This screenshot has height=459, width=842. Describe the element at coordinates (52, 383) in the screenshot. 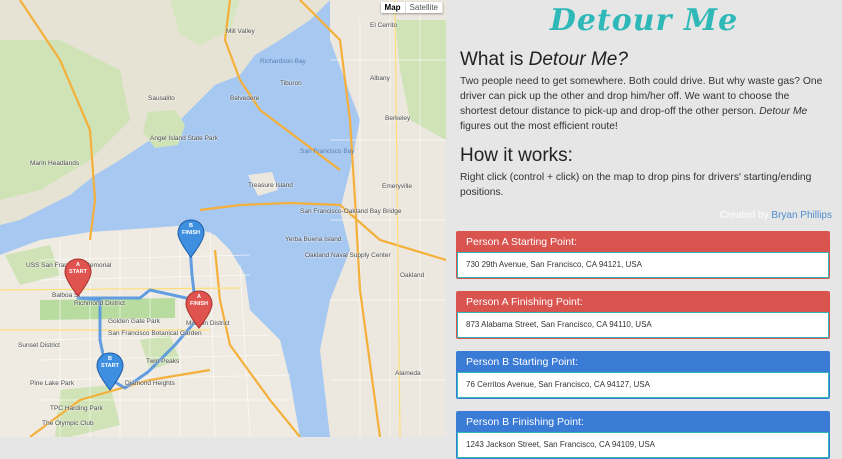

I see `map-label-pine-lake: Pine Lake Park` at that location.